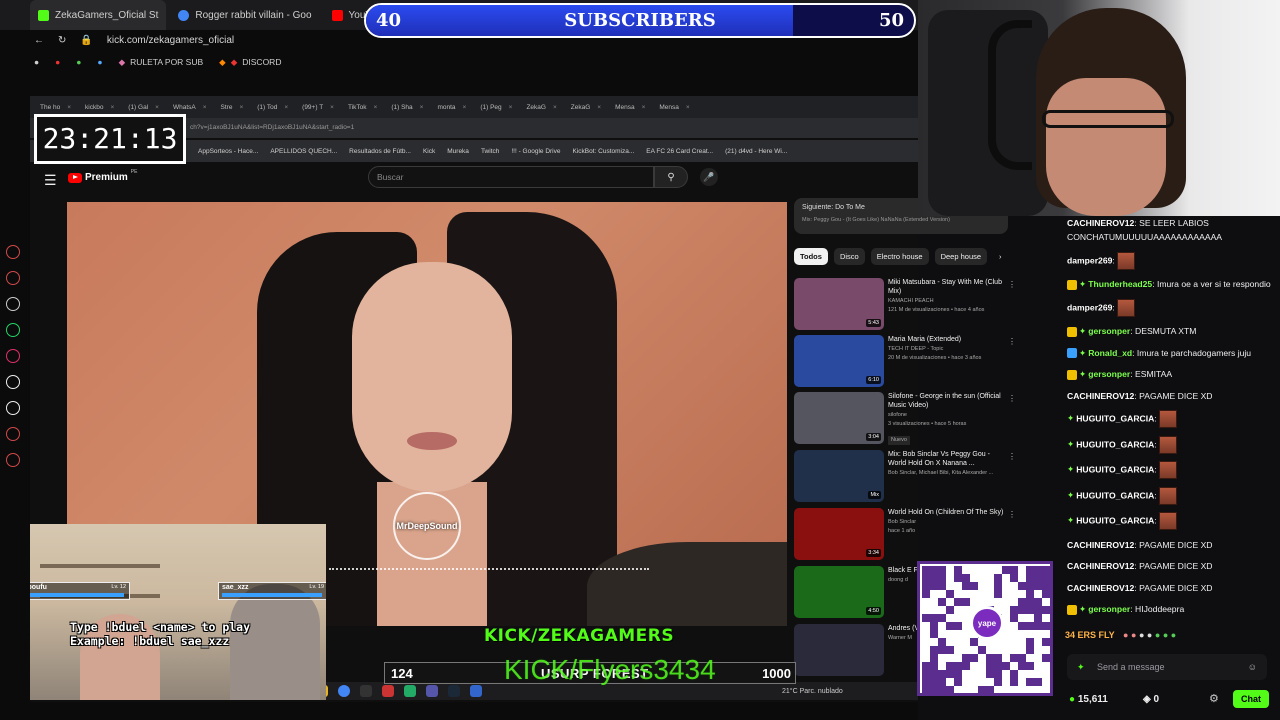 The image size is (1280, 720). Describe the element at coordinates (1000, 256) in the screenshot. I see `chevron-right-icon: ›` at that location.